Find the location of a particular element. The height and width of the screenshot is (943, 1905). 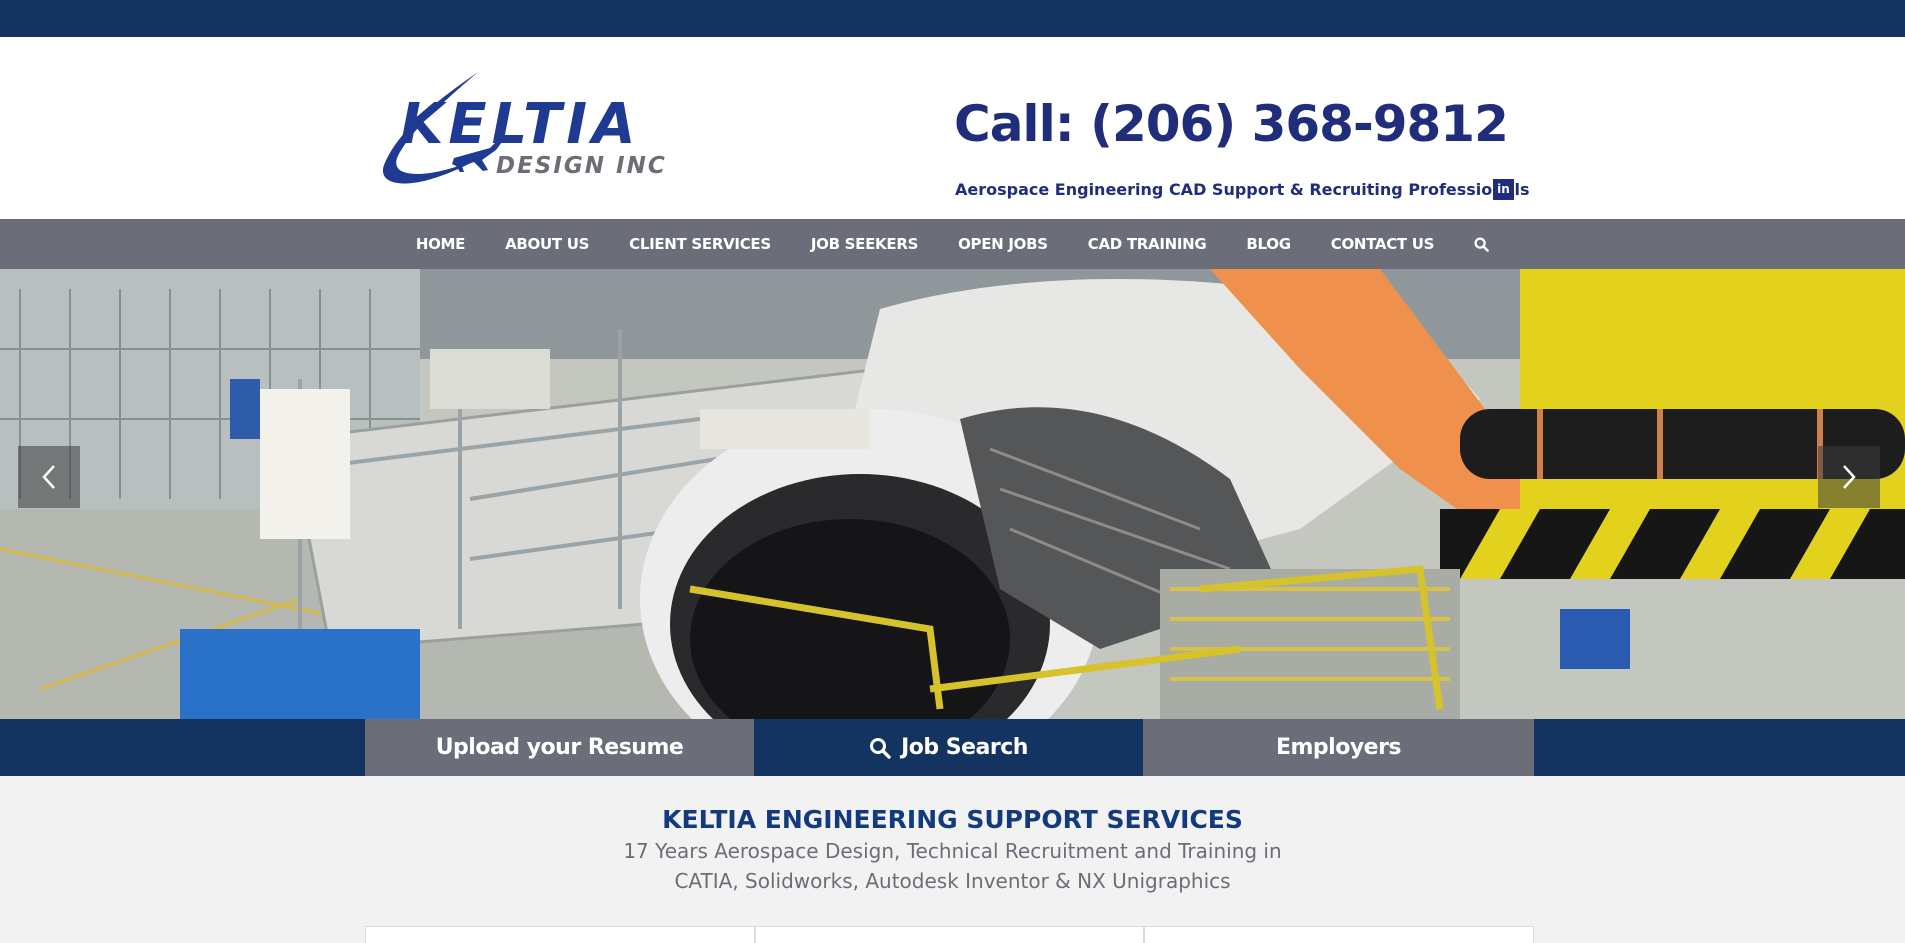

nav-item-client-services: CLIENT SERVICES is located at coordinates (700, 244).